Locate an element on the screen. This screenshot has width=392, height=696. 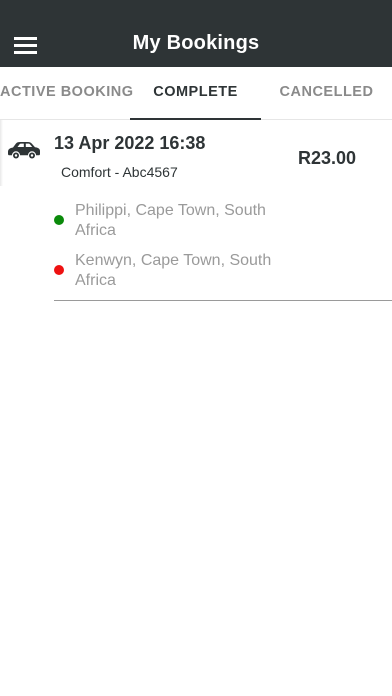
booking-divider is located at coordinates (223, 300).